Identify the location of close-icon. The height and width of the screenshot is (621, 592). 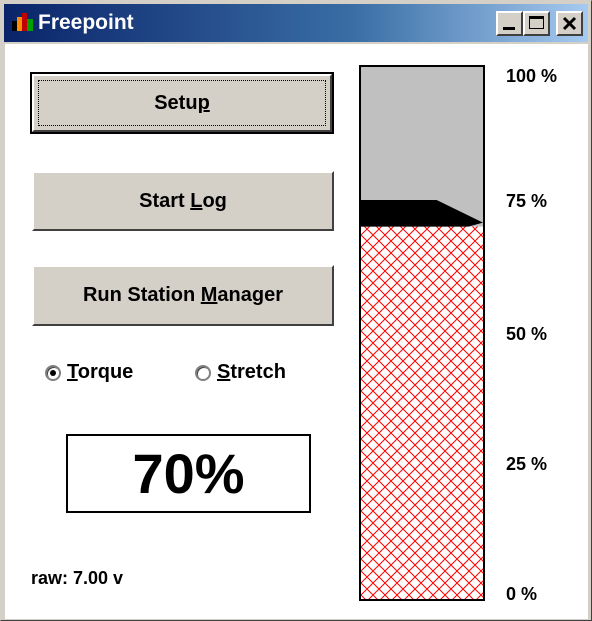
(569, 23).